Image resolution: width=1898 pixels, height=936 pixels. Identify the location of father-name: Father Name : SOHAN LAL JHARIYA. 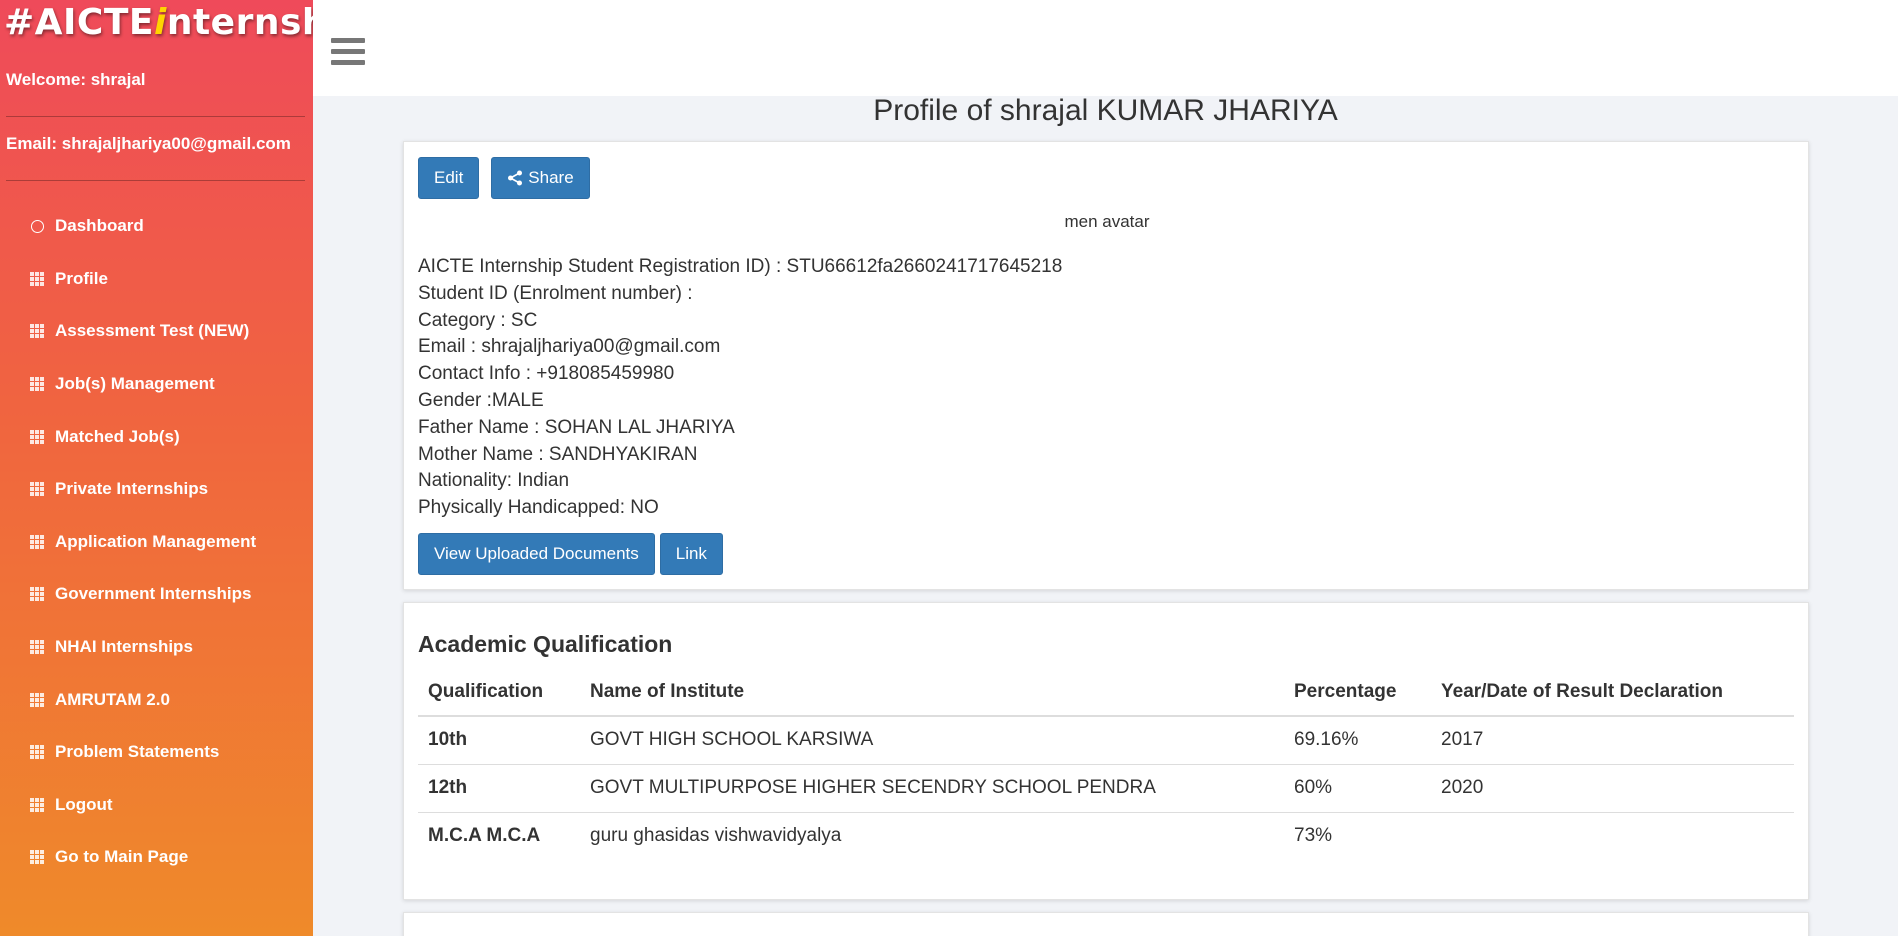
(576, 427).